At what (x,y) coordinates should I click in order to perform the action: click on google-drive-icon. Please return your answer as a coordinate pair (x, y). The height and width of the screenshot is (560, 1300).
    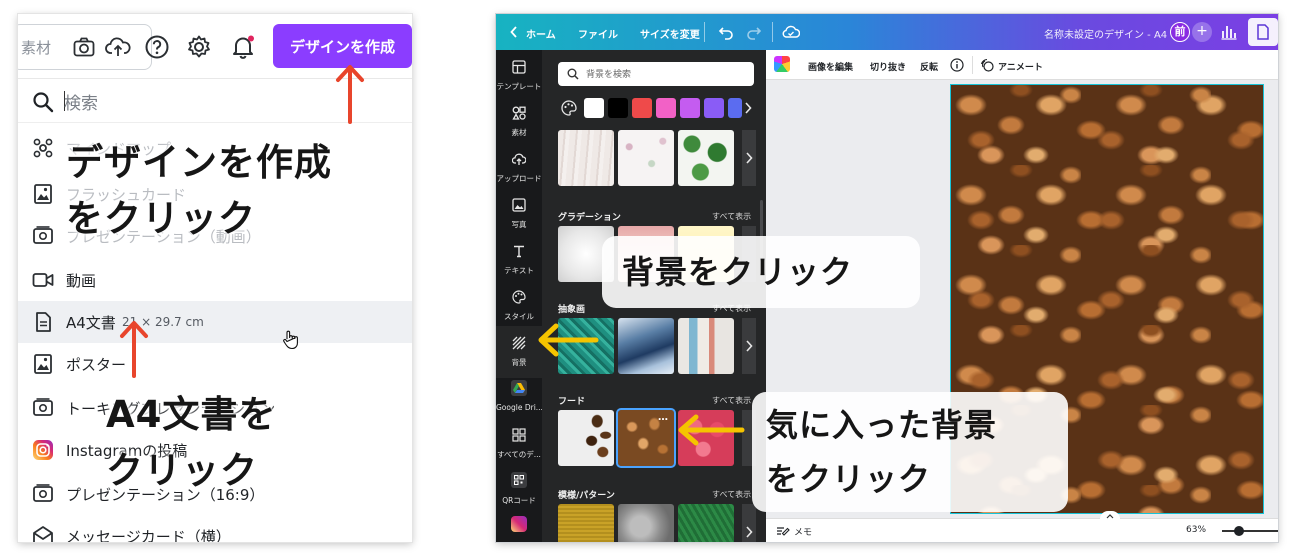
    Looking at the image, I should click on (519, 388).